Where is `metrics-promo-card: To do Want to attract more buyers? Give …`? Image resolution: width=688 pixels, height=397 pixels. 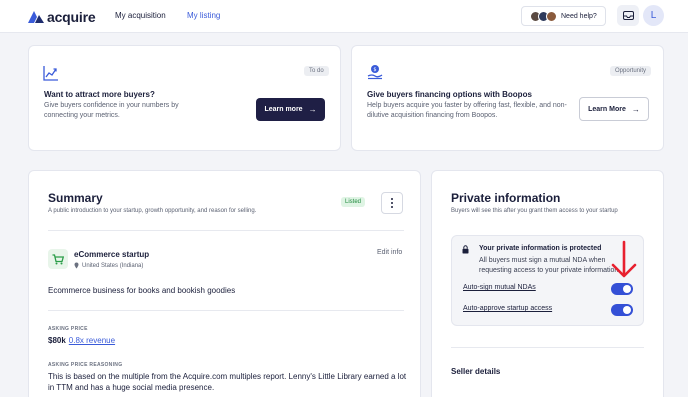 metrics-promo-card: To do Want to attract more buyers? Give … is located at coordinates (184, 98).